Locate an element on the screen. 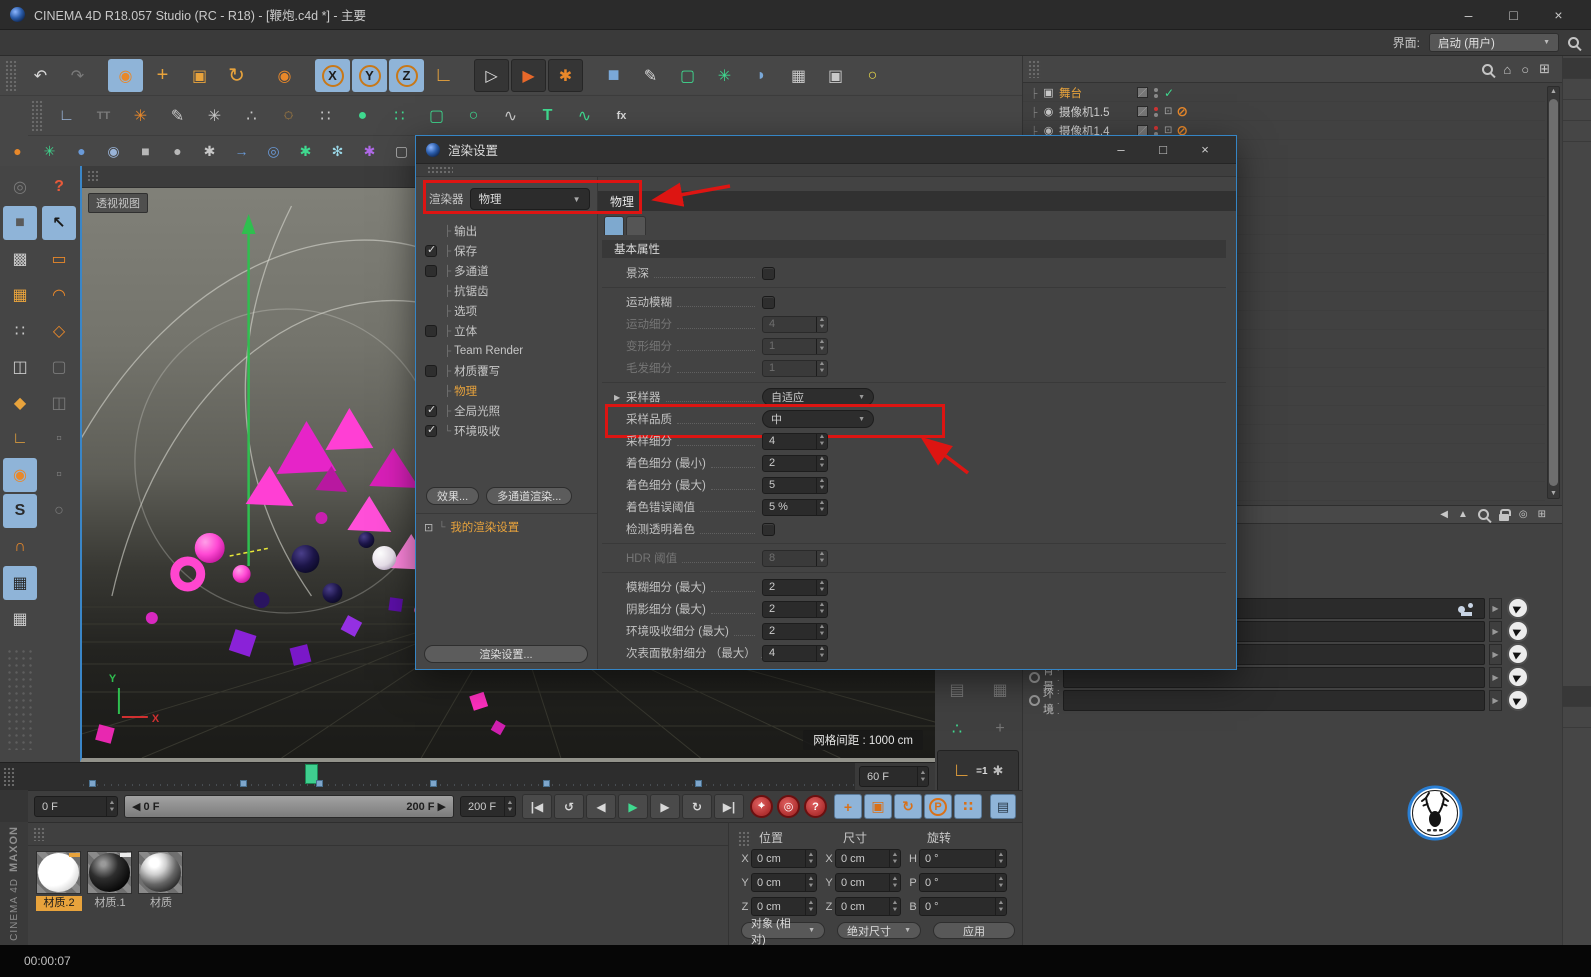 The height and width of the screenshot is (977, 1591). edges-mode-button: ◫ is located at coordinates (20, 367).